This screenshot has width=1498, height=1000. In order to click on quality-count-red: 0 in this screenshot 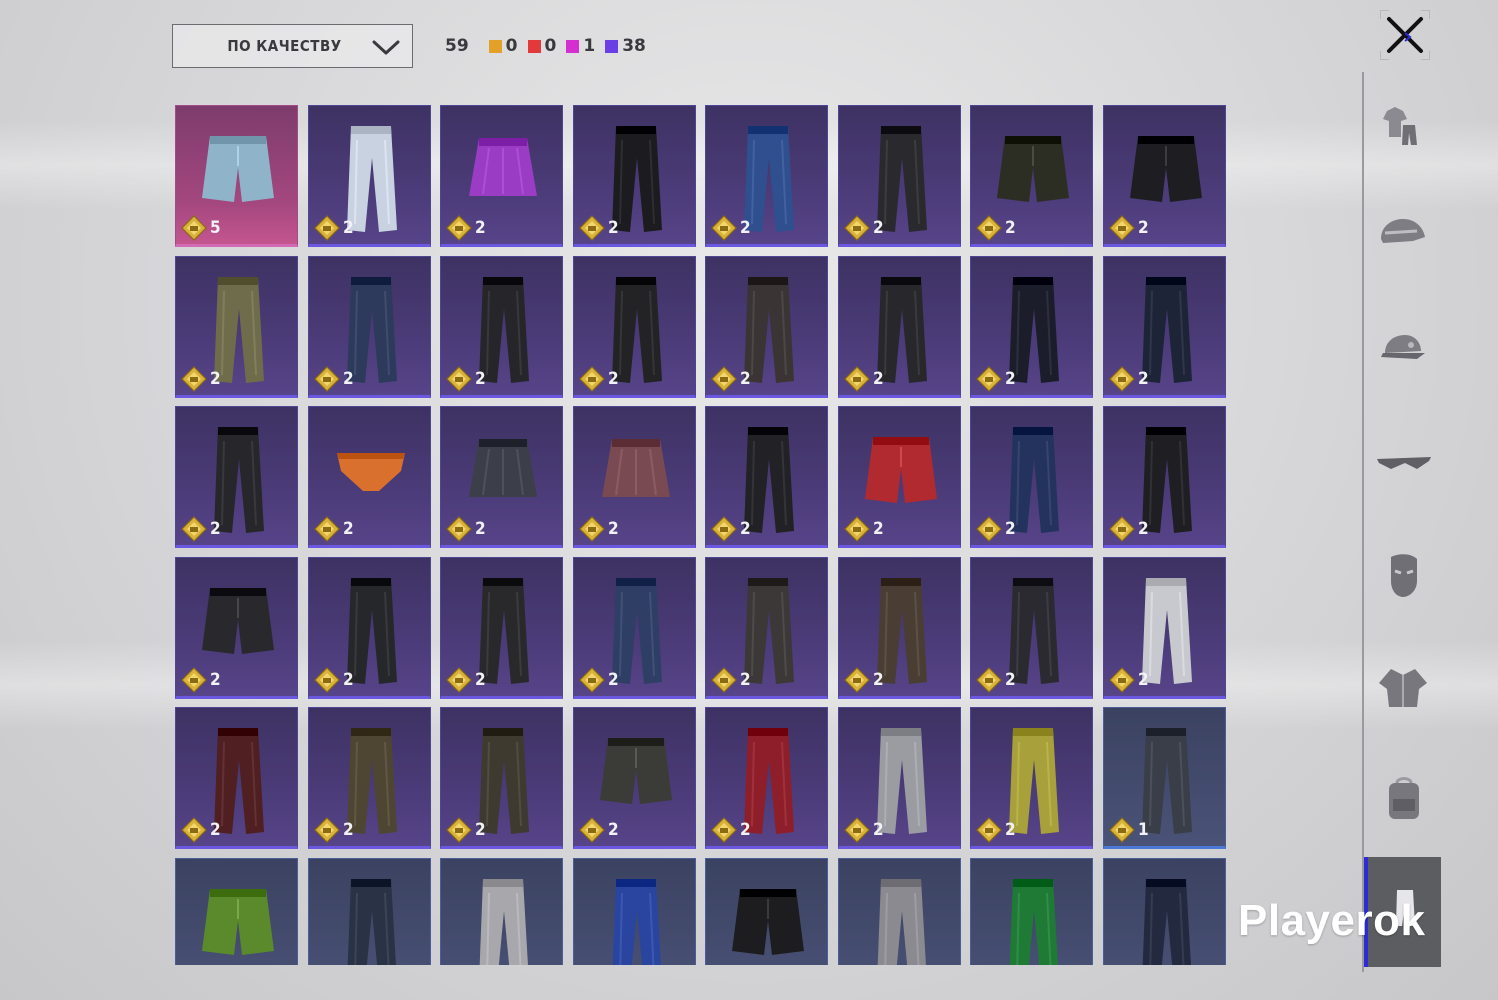, I will do `click(542, 46)`.